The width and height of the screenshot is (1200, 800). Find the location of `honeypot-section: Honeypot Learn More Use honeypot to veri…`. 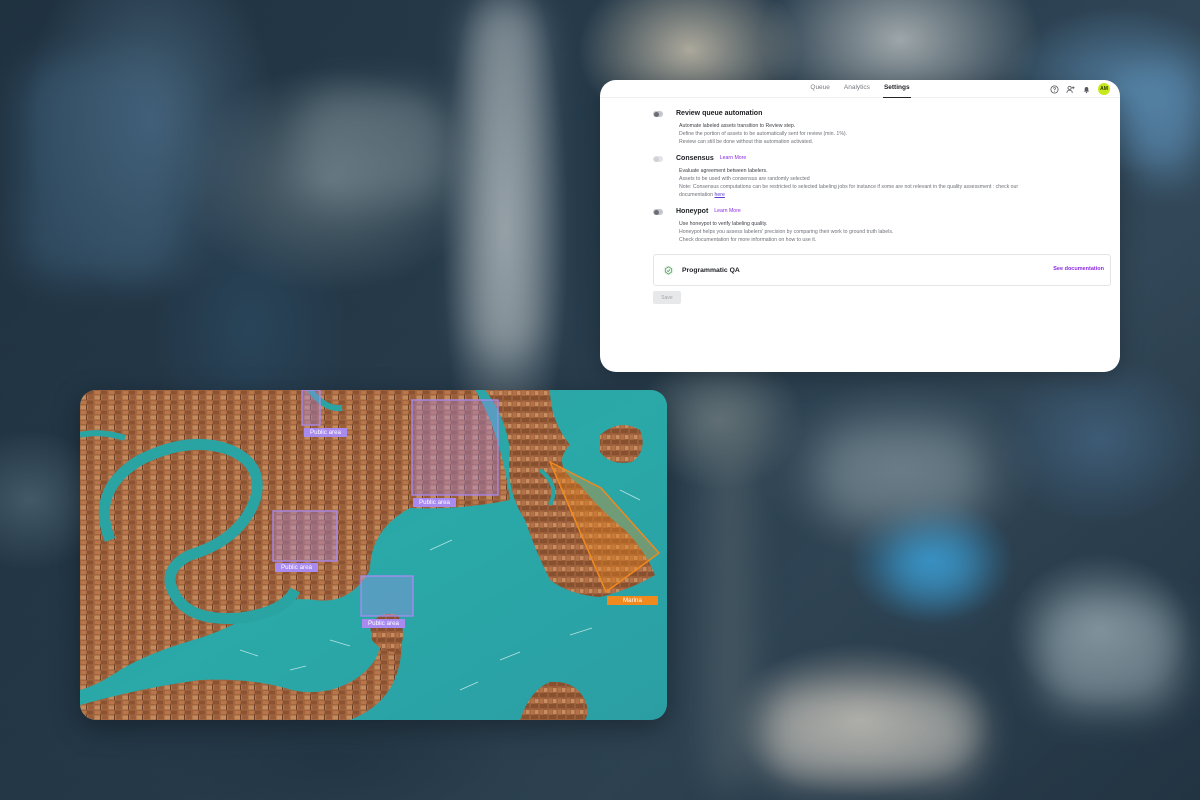

honeypot-section: Honeypot Learn More Use honeypot to veri… is located at coordinates (881, 225).